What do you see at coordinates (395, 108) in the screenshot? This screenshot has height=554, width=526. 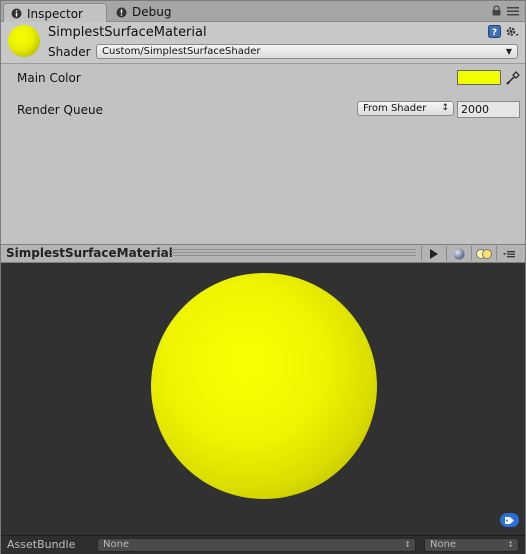 I see `render-queue-mode: From Shader` at bounding box center [395, 108].